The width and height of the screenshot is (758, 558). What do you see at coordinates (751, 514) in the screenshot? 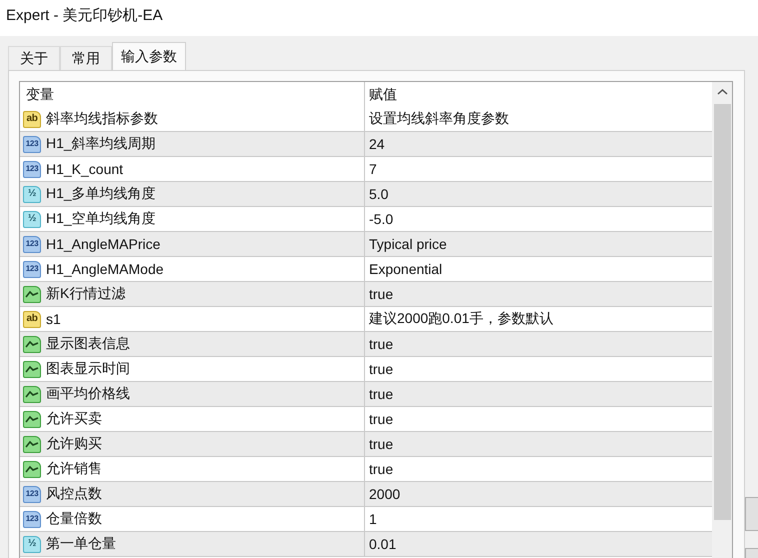
I see `side-button` at bounding box center [751, 514].